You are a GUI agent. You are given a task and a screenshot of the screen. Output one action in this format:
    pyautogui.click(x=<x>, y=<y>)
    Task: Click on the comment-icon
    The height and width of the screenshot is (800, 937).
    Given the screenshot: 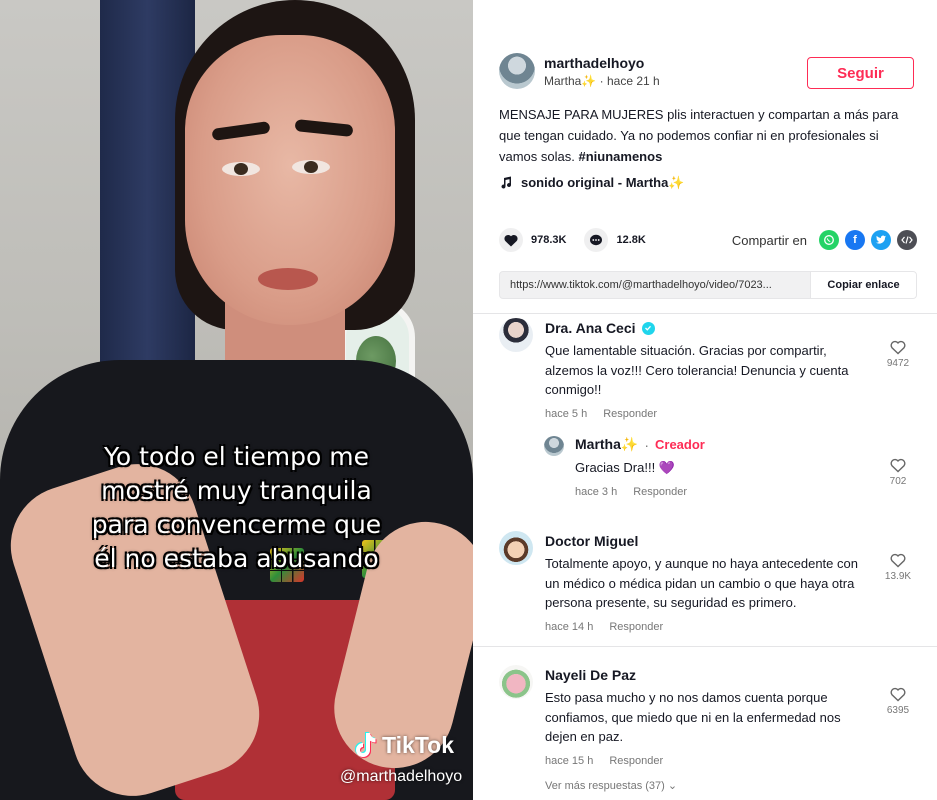 What is the action you would take?
    pyautogui.click(x=596, y=240)
    